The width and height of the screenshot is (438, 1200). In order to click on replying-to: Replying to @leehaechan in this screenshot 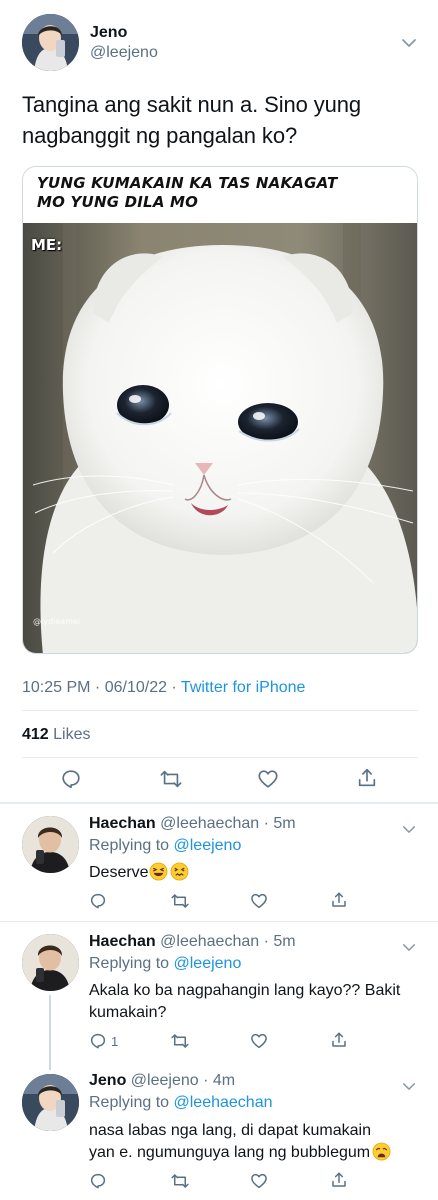, I will do `click(180, 1103)`.